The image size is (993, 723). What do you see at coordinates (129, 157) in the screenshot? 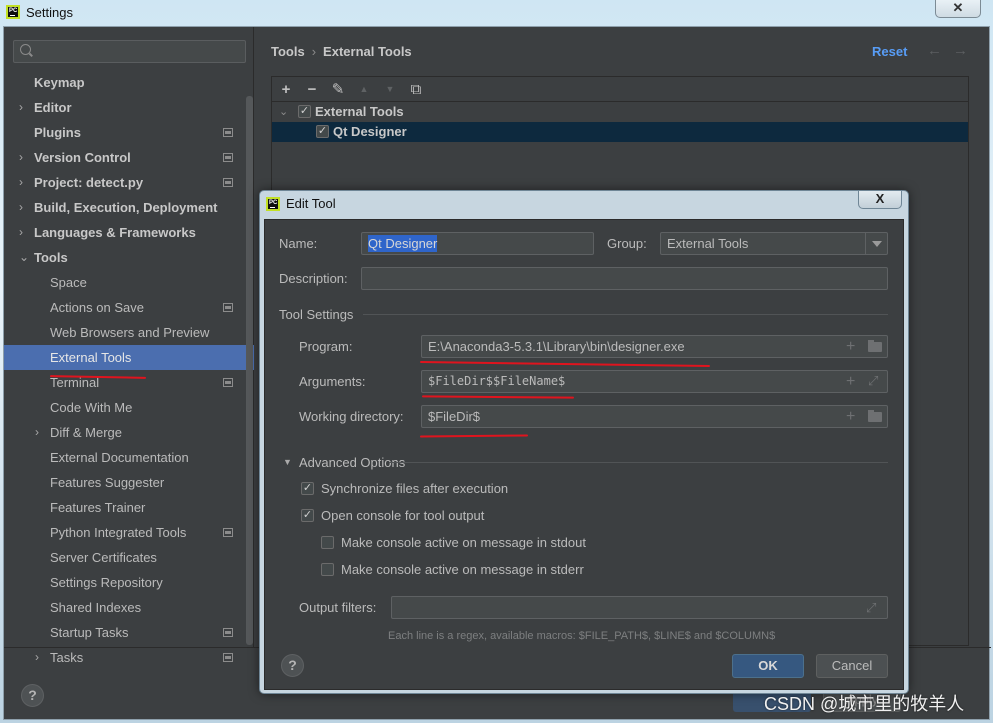
I see `sidebar-item: › Version Control` at bounding box center [129, 157].